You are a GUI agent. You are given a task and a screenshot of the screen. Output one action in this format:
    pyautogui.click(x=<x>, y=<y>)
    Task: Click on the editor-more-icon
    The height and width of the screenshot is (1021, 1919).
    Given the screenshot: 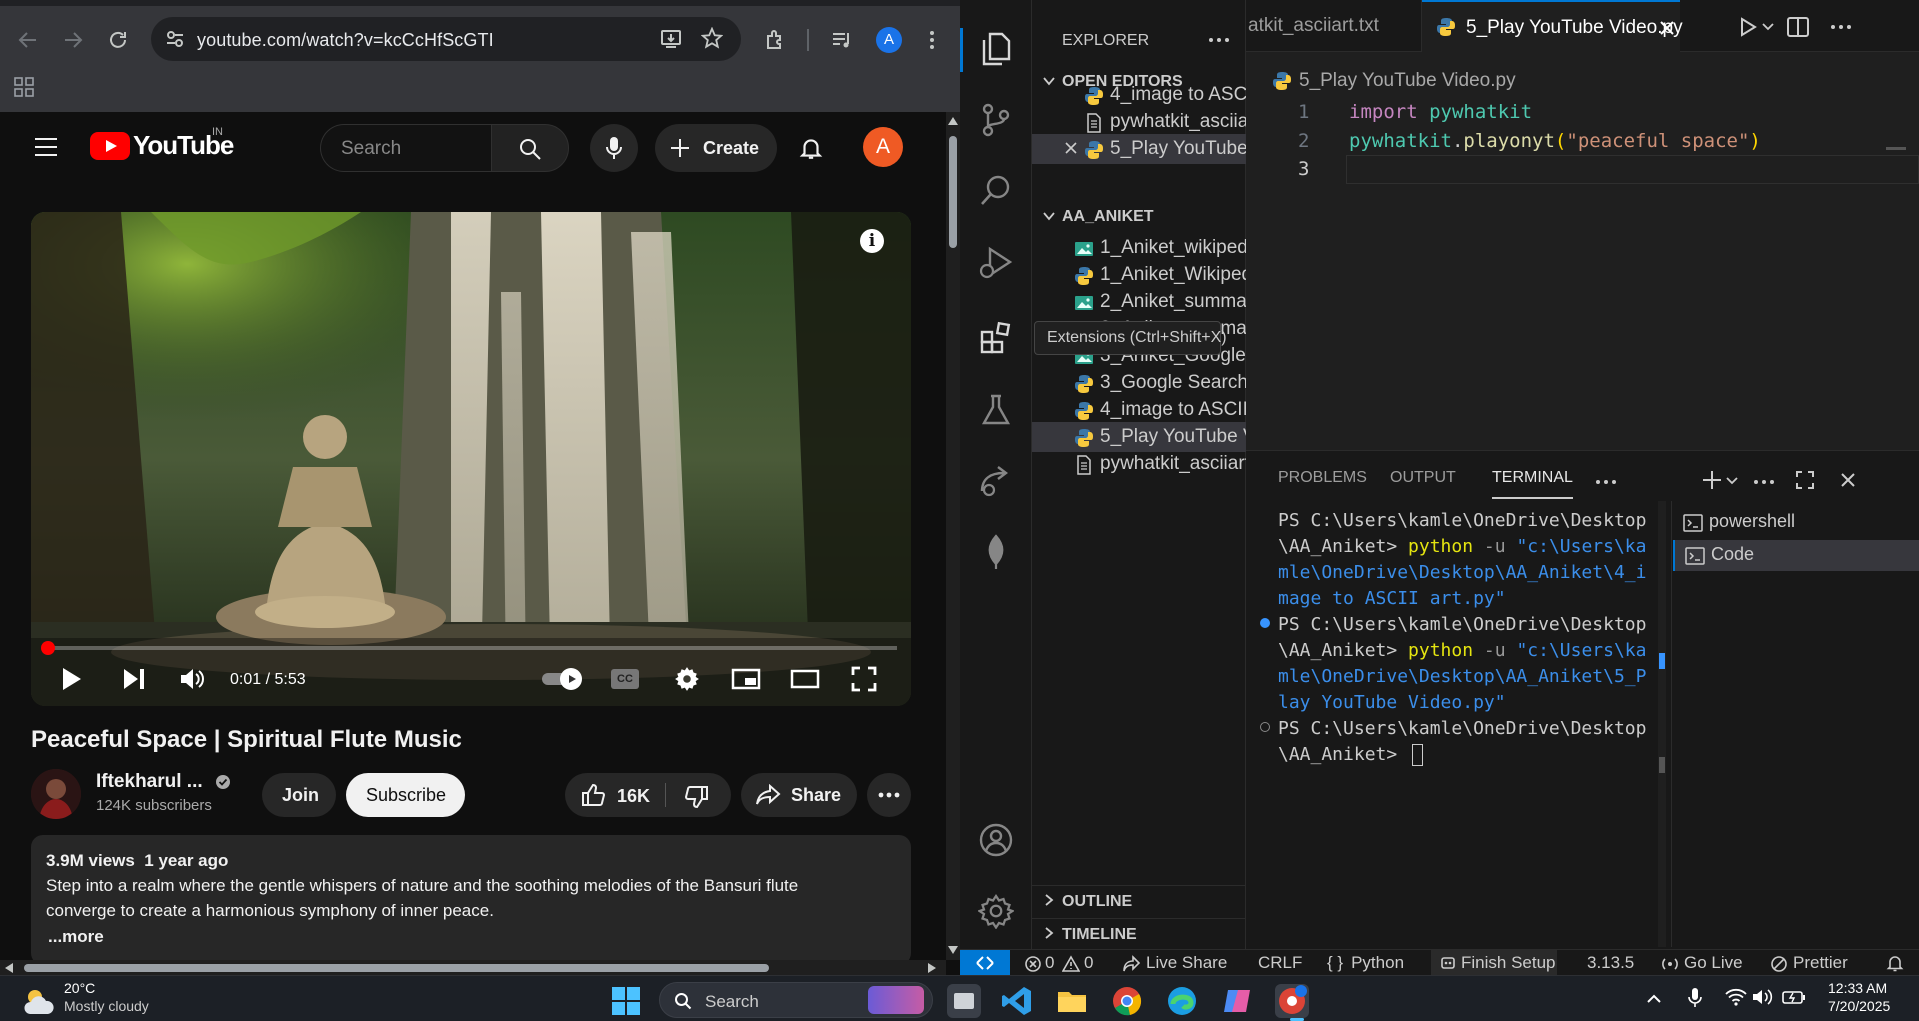 What is the action you would take?
    pyautogui.click(x=1841, y=27)
    